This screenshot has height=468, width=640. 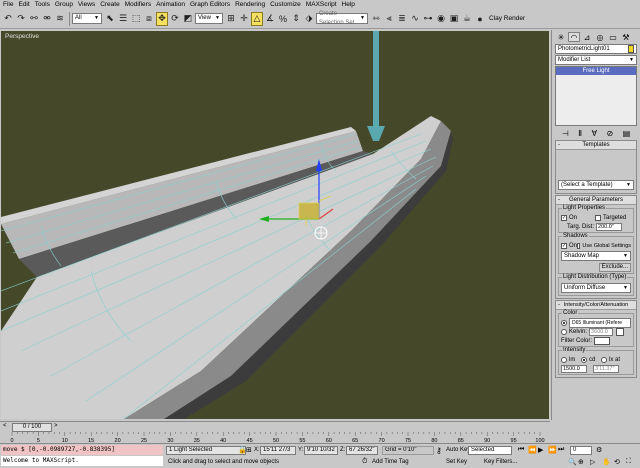 I want to click on redo-icon: ↷, so click(x=21, y=19).